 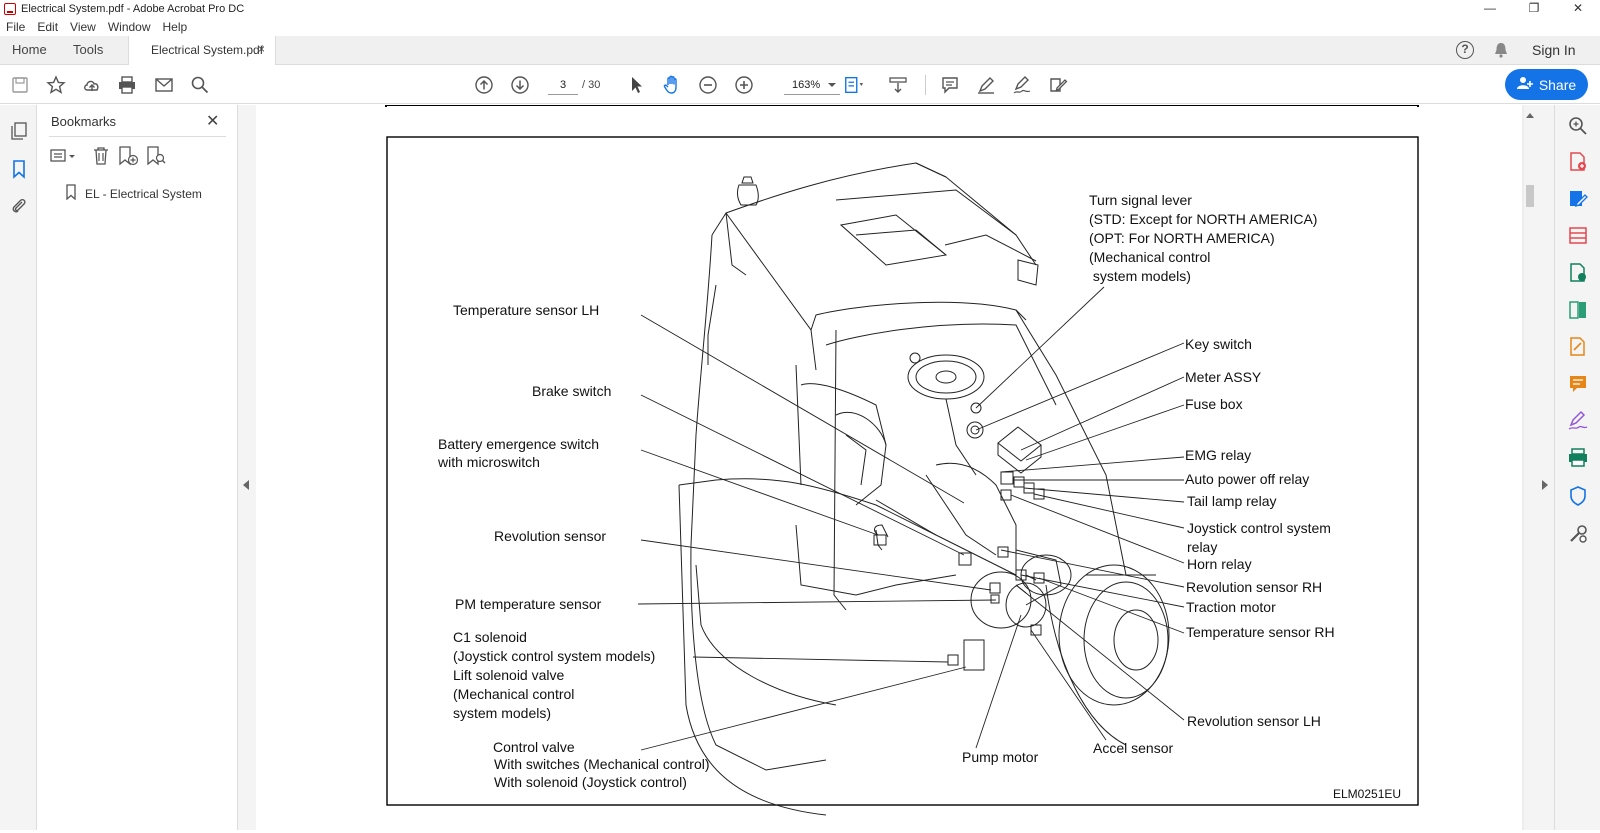 I want to click on bookmark-item: EL - Electrical System, so click(x=133, y=193).